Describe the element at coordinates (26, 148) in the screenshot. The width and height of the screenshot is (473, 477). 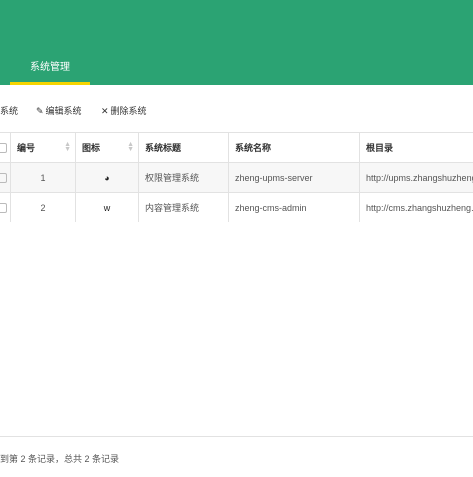
I see `column-header-label: 编号` at that location.